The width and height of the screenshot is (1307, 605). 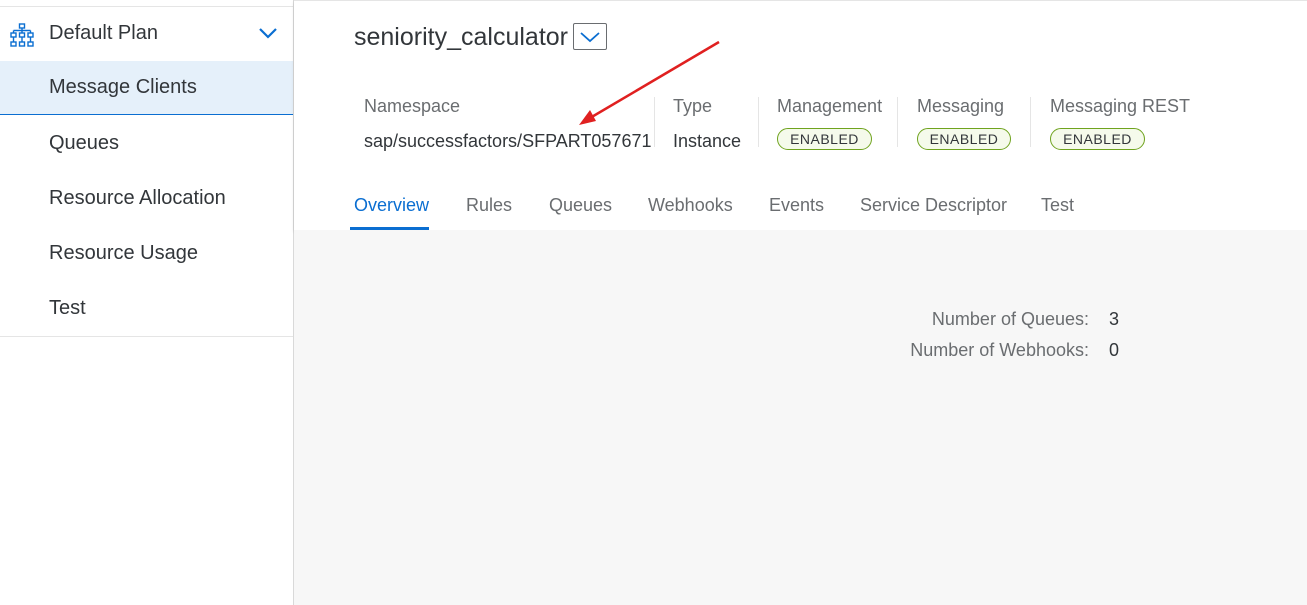 I want to click on page-title: seniority_calculator, so click(x=461, y=37).